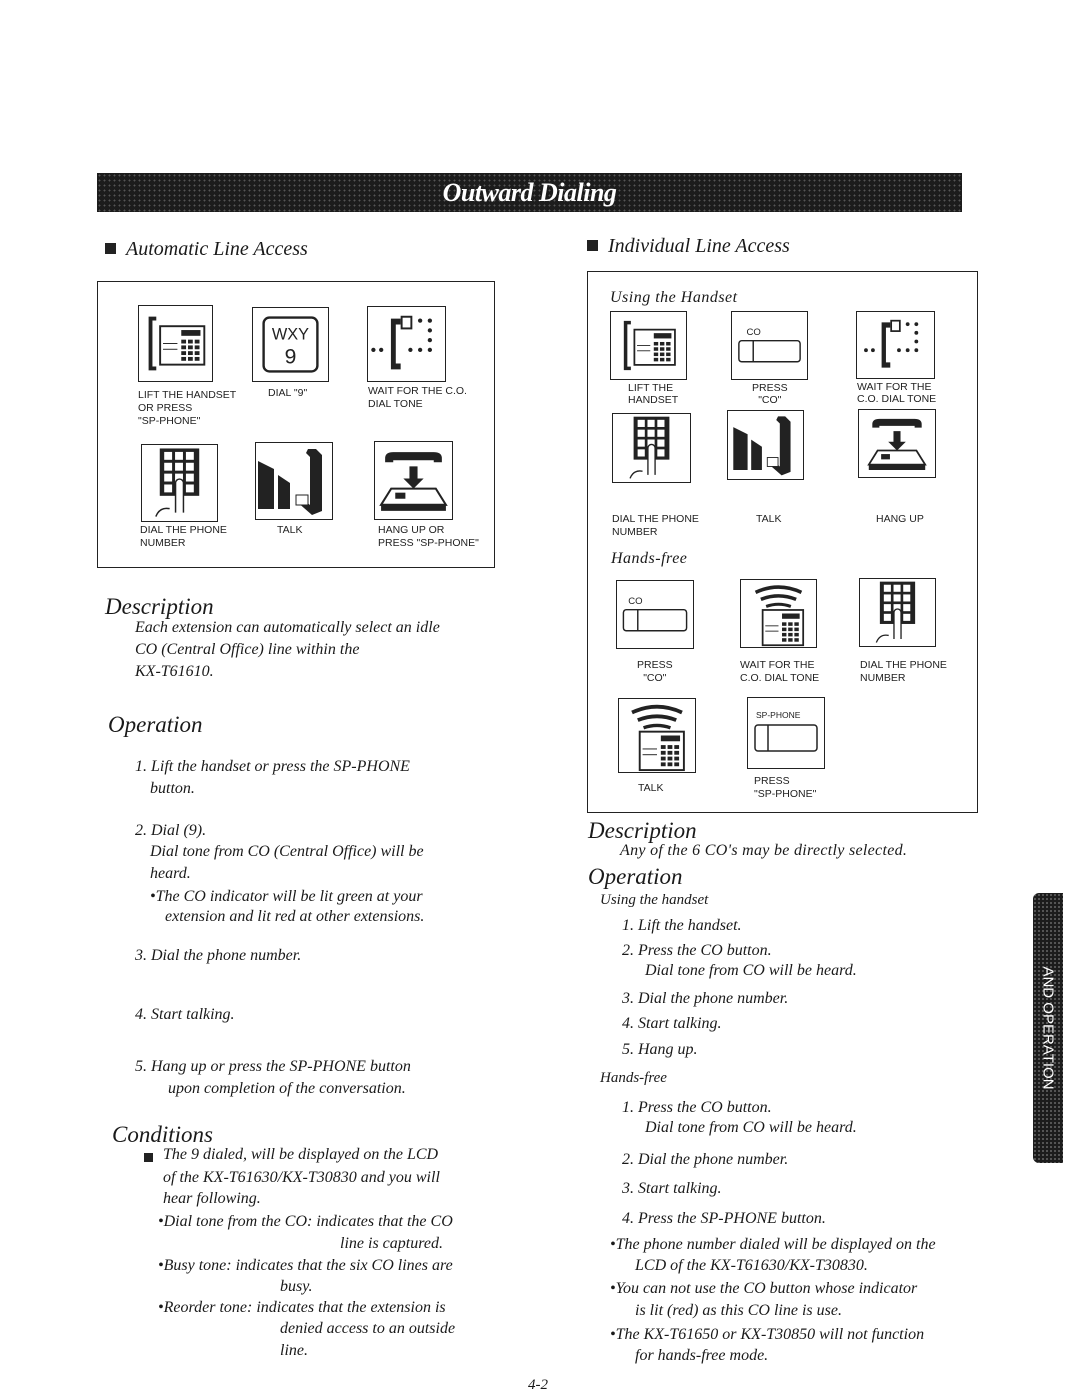  I want to click on svg-text: WXY, so click(290, 335).